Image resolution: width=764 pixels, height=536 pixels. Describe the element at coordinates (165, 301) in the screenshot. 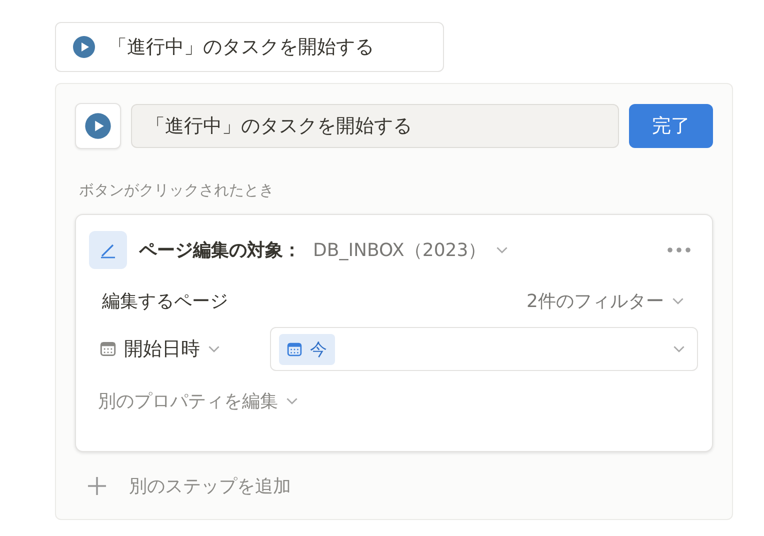

I see `pages-label: 編集するページ` at that location.